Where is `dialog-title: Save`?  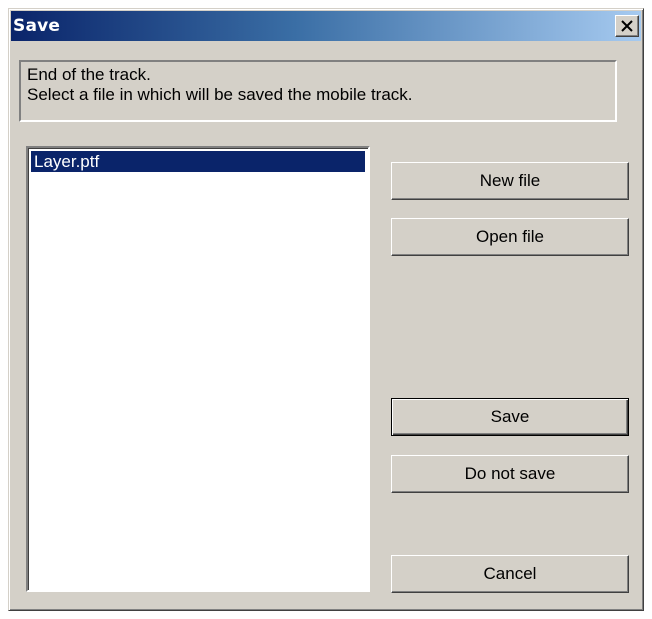
dialog-title: Save is located at coordinates (37, 26).